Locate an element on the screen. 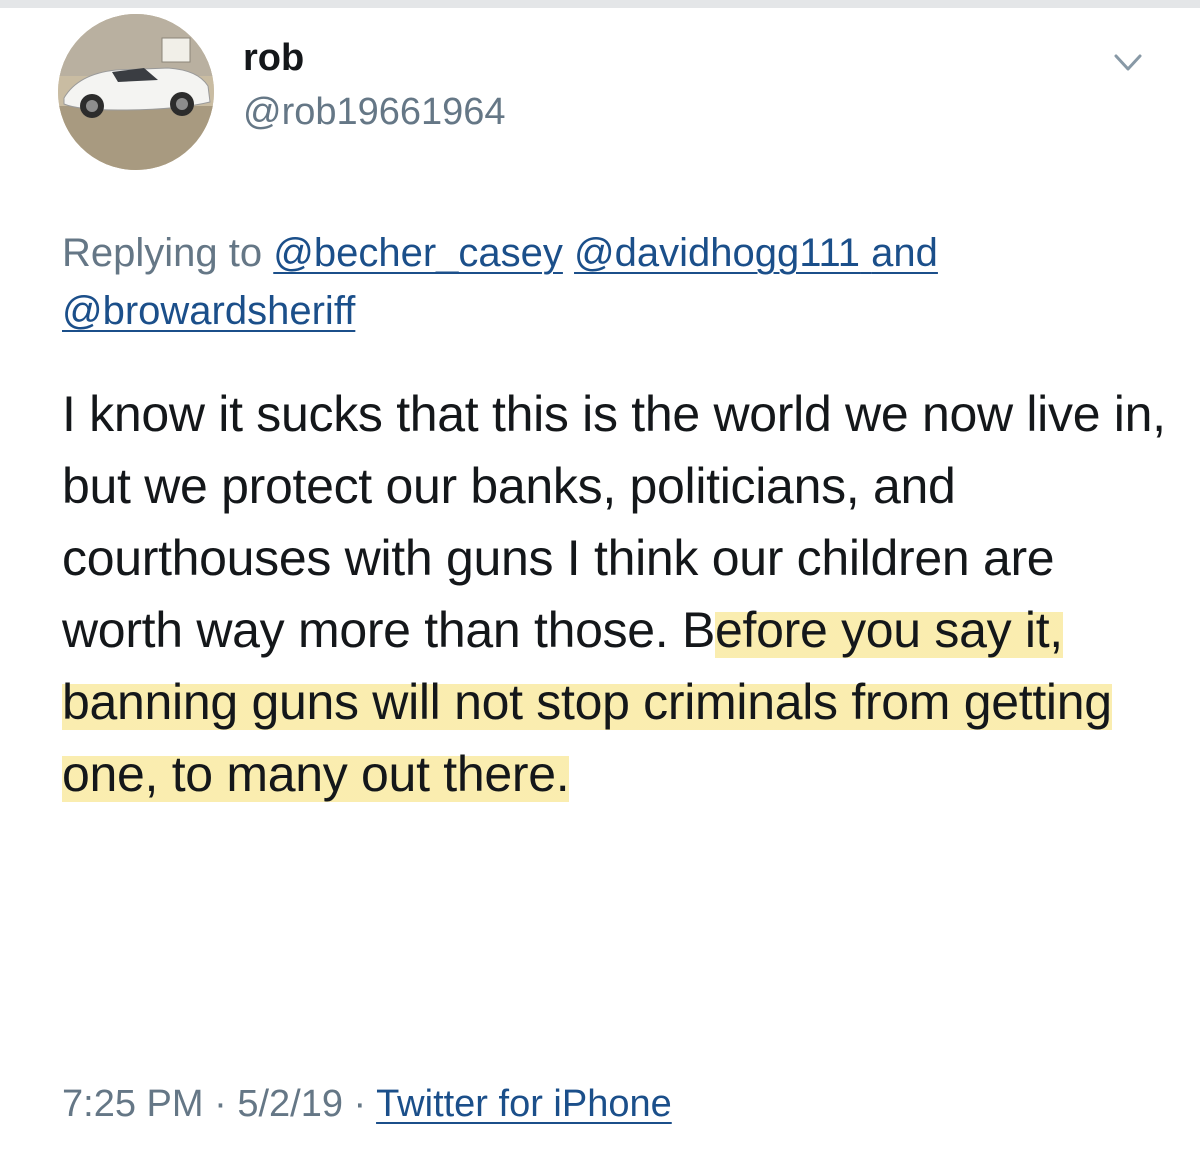 The image size is (1200, 1168). author-display-name: rob is located at coordinates (273, 58).